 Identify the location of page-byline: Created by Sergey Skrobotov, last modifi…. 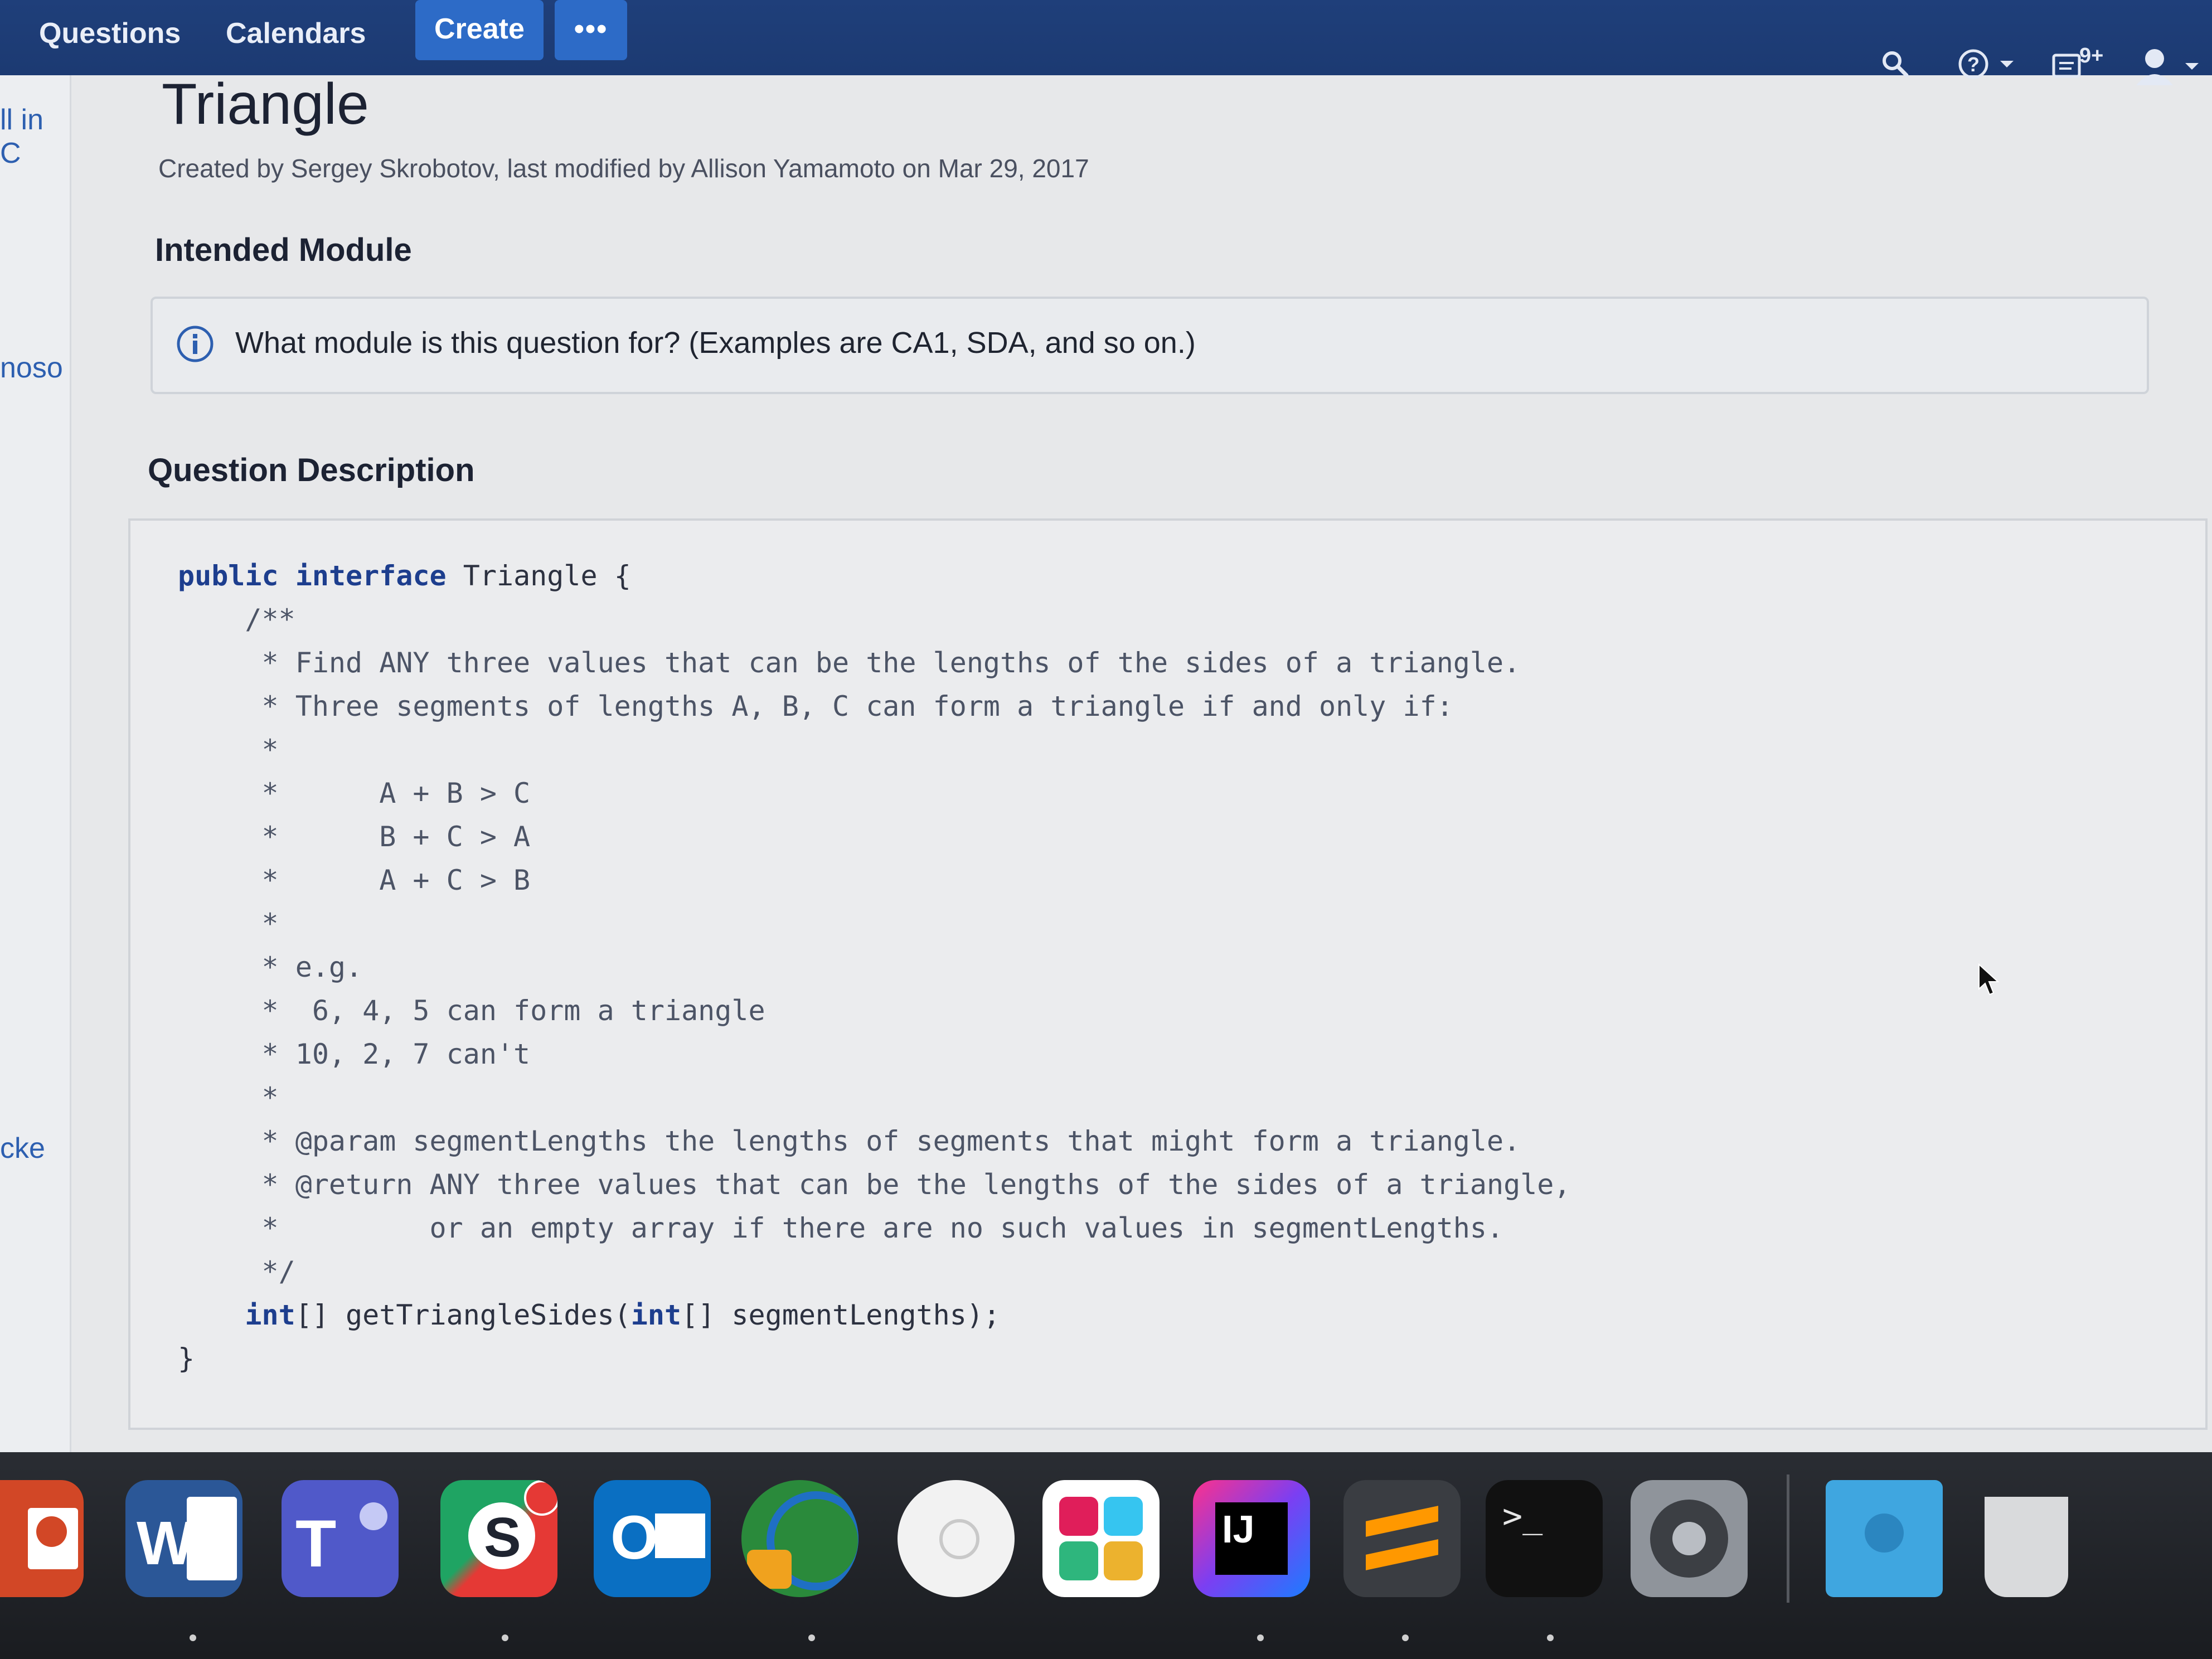
(624, 168).